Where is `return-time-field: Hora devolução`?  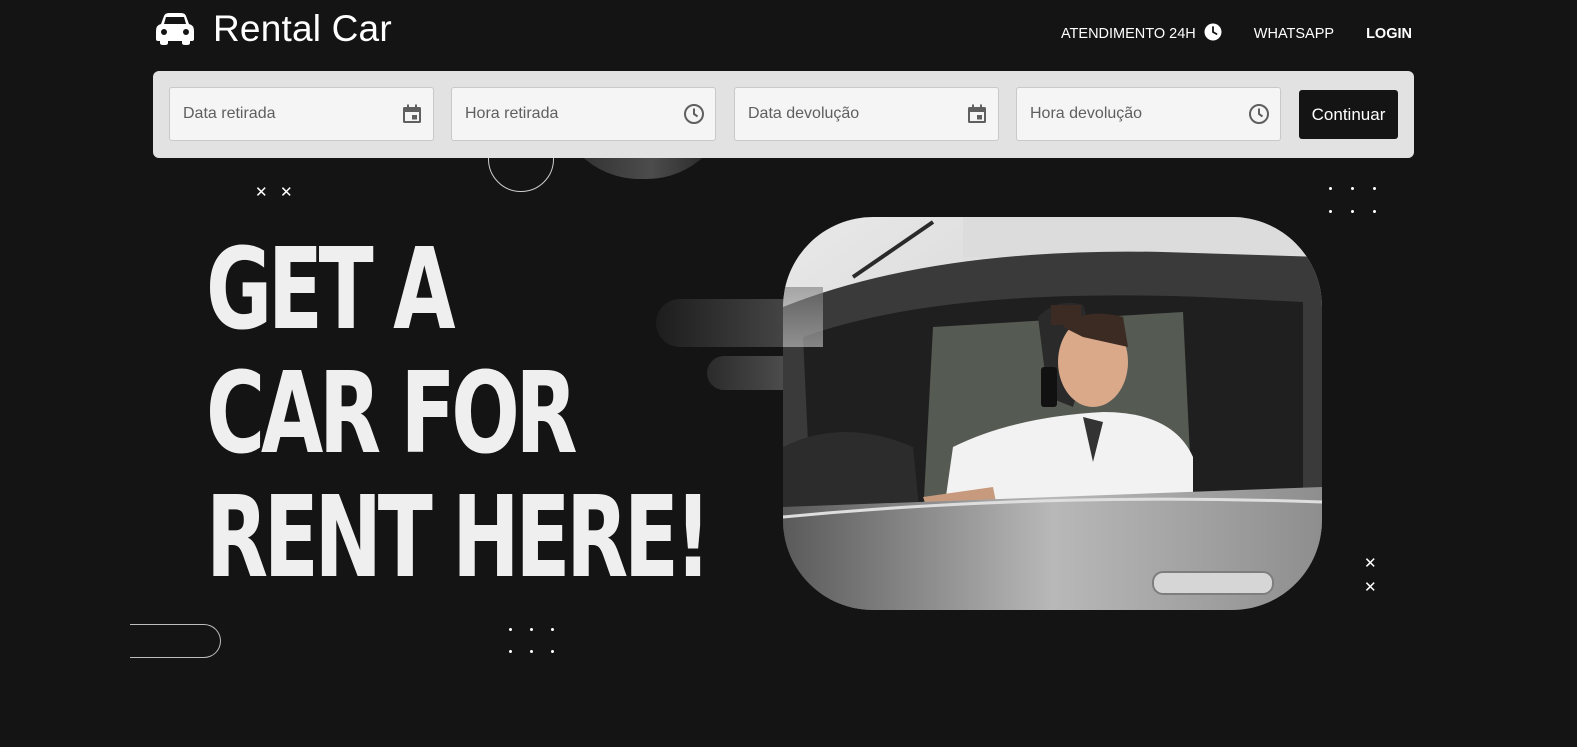
return-time-field: Hora devolução is located at coordinates (1148, 114).